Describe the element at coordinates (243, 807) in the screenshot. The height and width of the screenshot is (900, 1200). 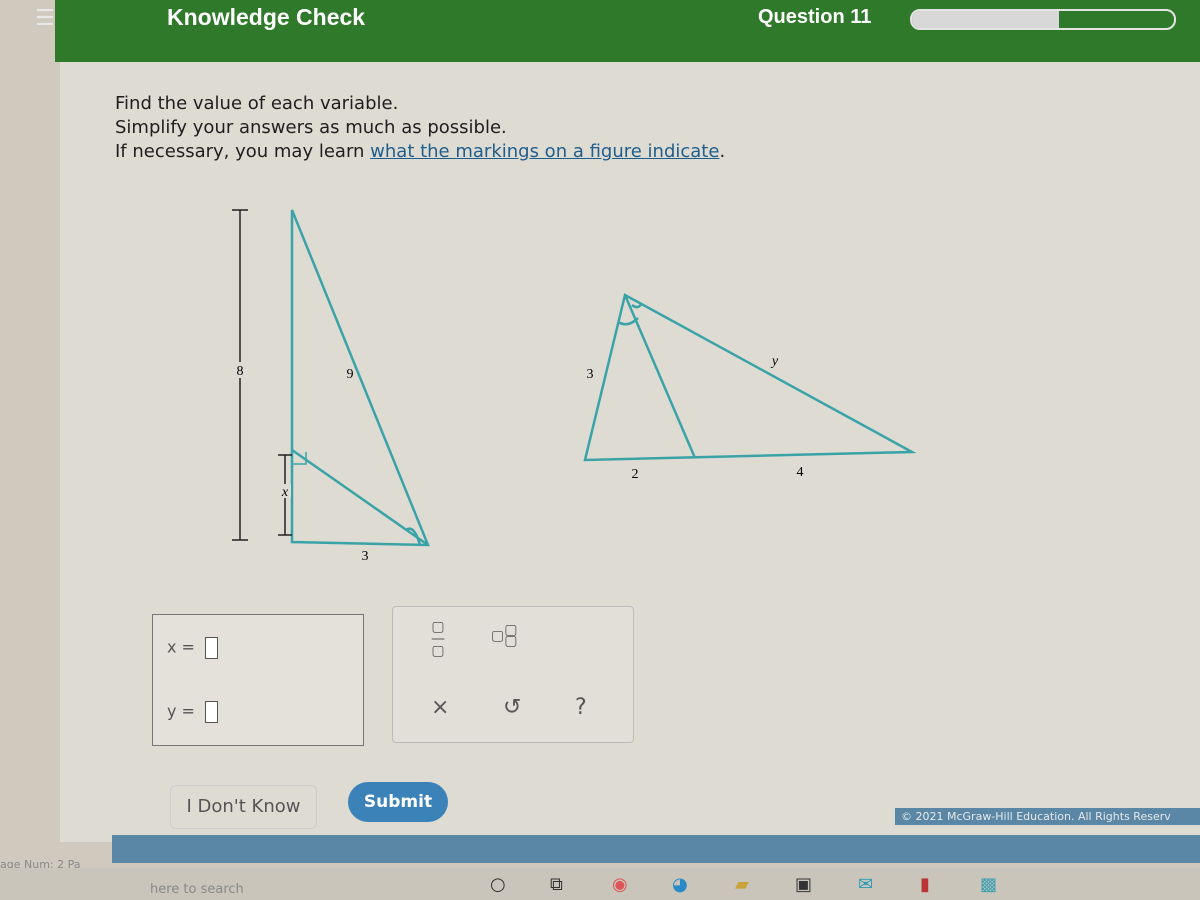
I see `i-dont-know-button: I Don't Know` at that location.